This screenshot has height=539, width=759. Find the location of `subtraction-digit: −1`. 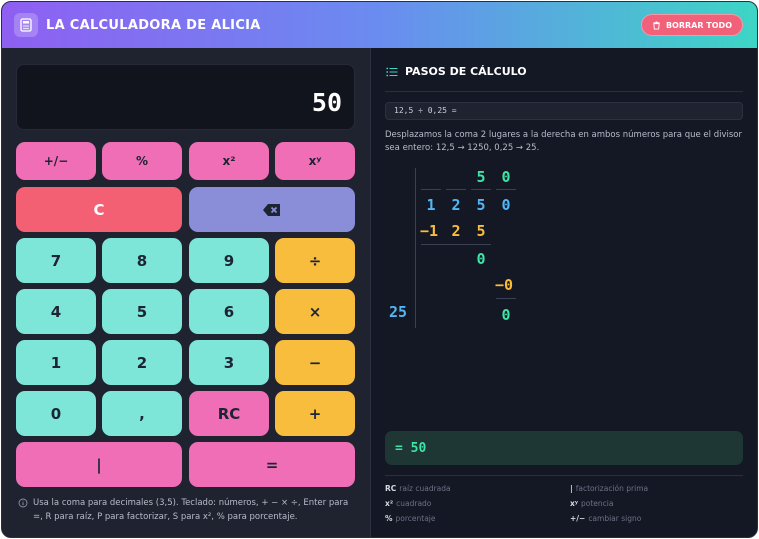

subtraction-digit: −1 is located at coordinates (429, 231).